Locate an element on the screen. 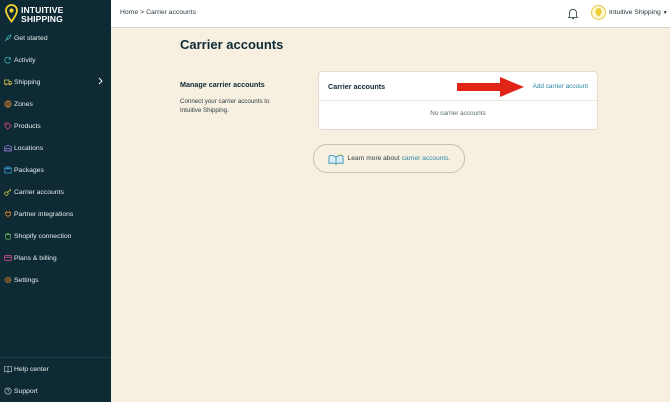  learn-more-pill: Learn more about carrier accounts. is located at coordinates (389, 158).